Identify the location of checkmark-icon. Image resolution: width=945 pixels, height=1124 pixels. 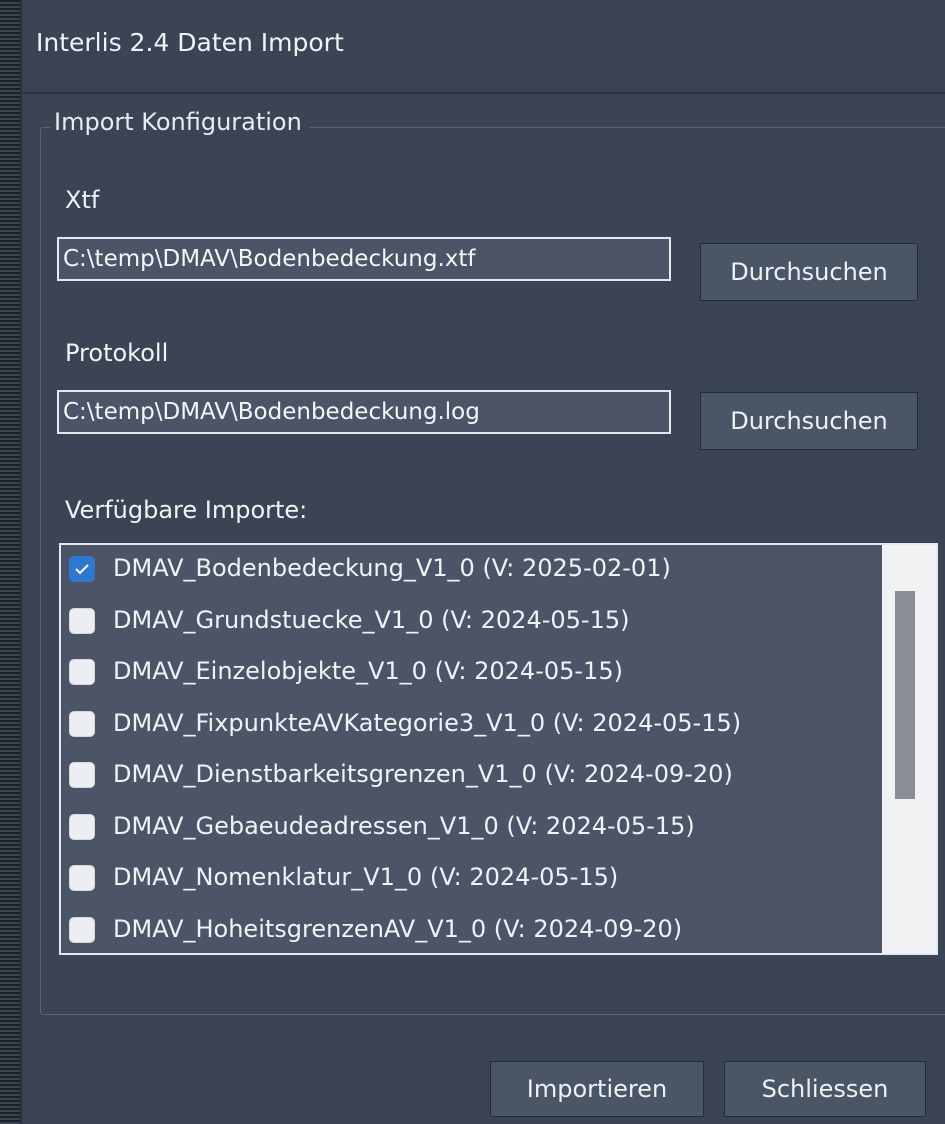
(82, 569).